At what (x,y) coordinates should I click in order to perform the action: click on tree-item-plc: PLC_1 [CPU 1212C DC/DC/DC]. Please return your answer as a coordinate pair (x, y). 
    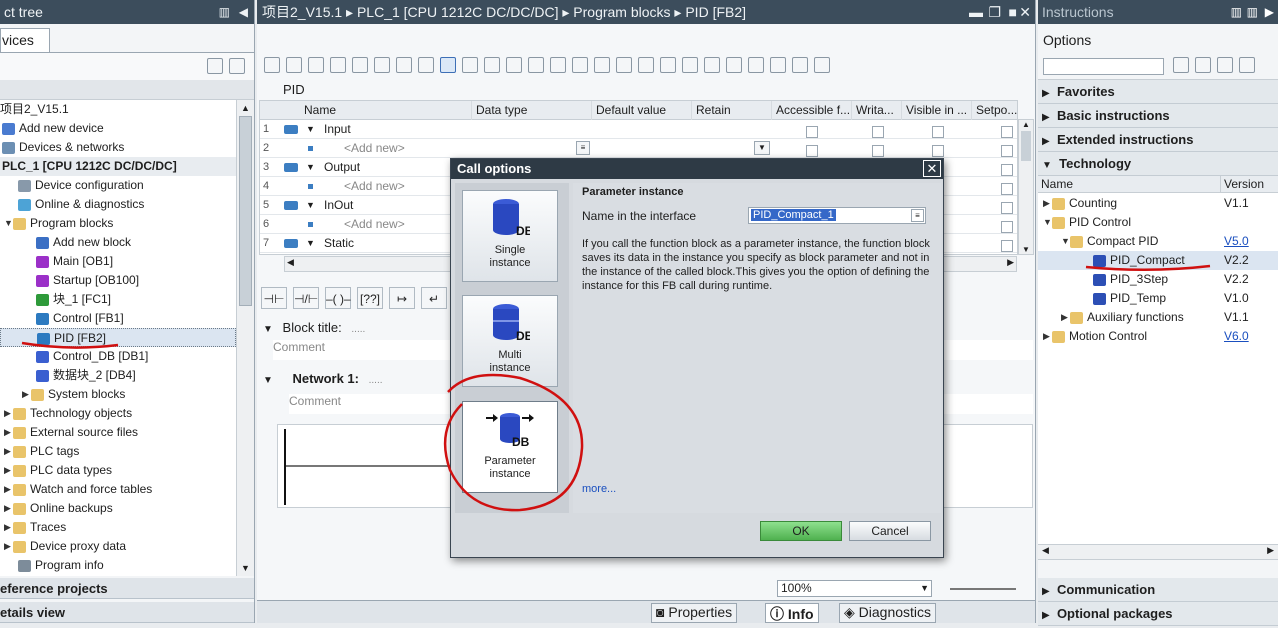
    Looking at the image, I should click on (118, 166).